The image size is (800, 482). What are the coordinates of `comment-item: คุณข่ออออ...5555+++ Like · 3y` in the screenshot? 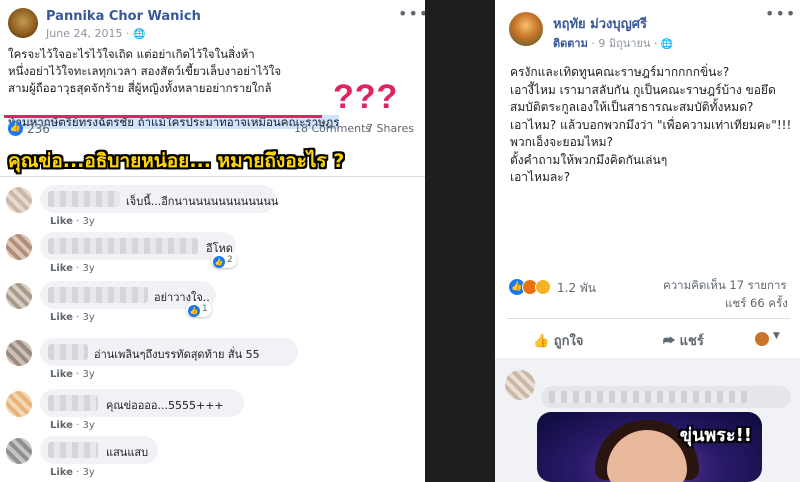 It's located at (211, 411).